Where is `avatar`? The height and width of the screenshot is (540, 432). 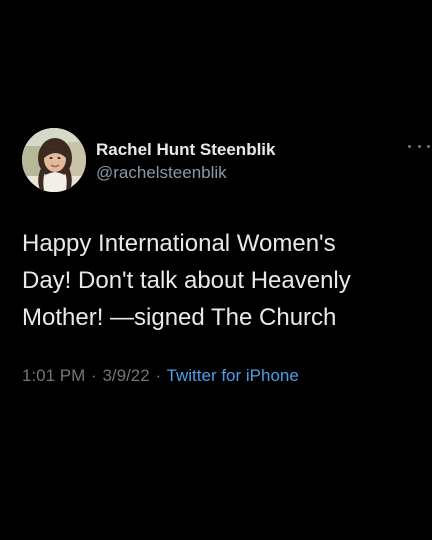 avatar is located at coordinates (54, 160).